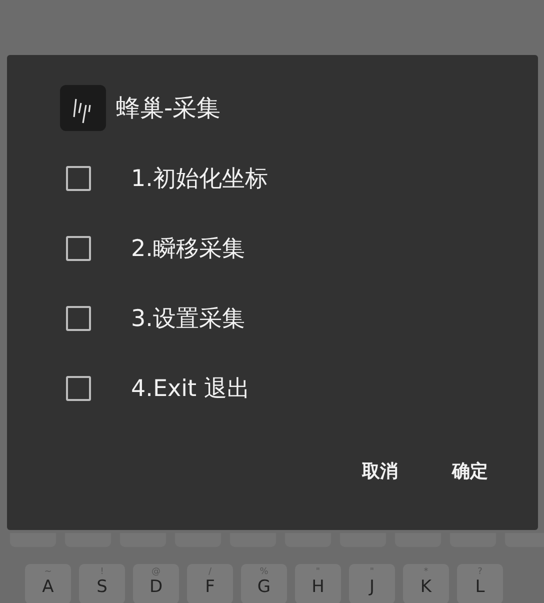 The width and height of the screenshot is (544, 603). What do you see at coordinates (372, 583) in the screenshot?
I see `keyboard-key: " J` at bounding box center [372, 583].